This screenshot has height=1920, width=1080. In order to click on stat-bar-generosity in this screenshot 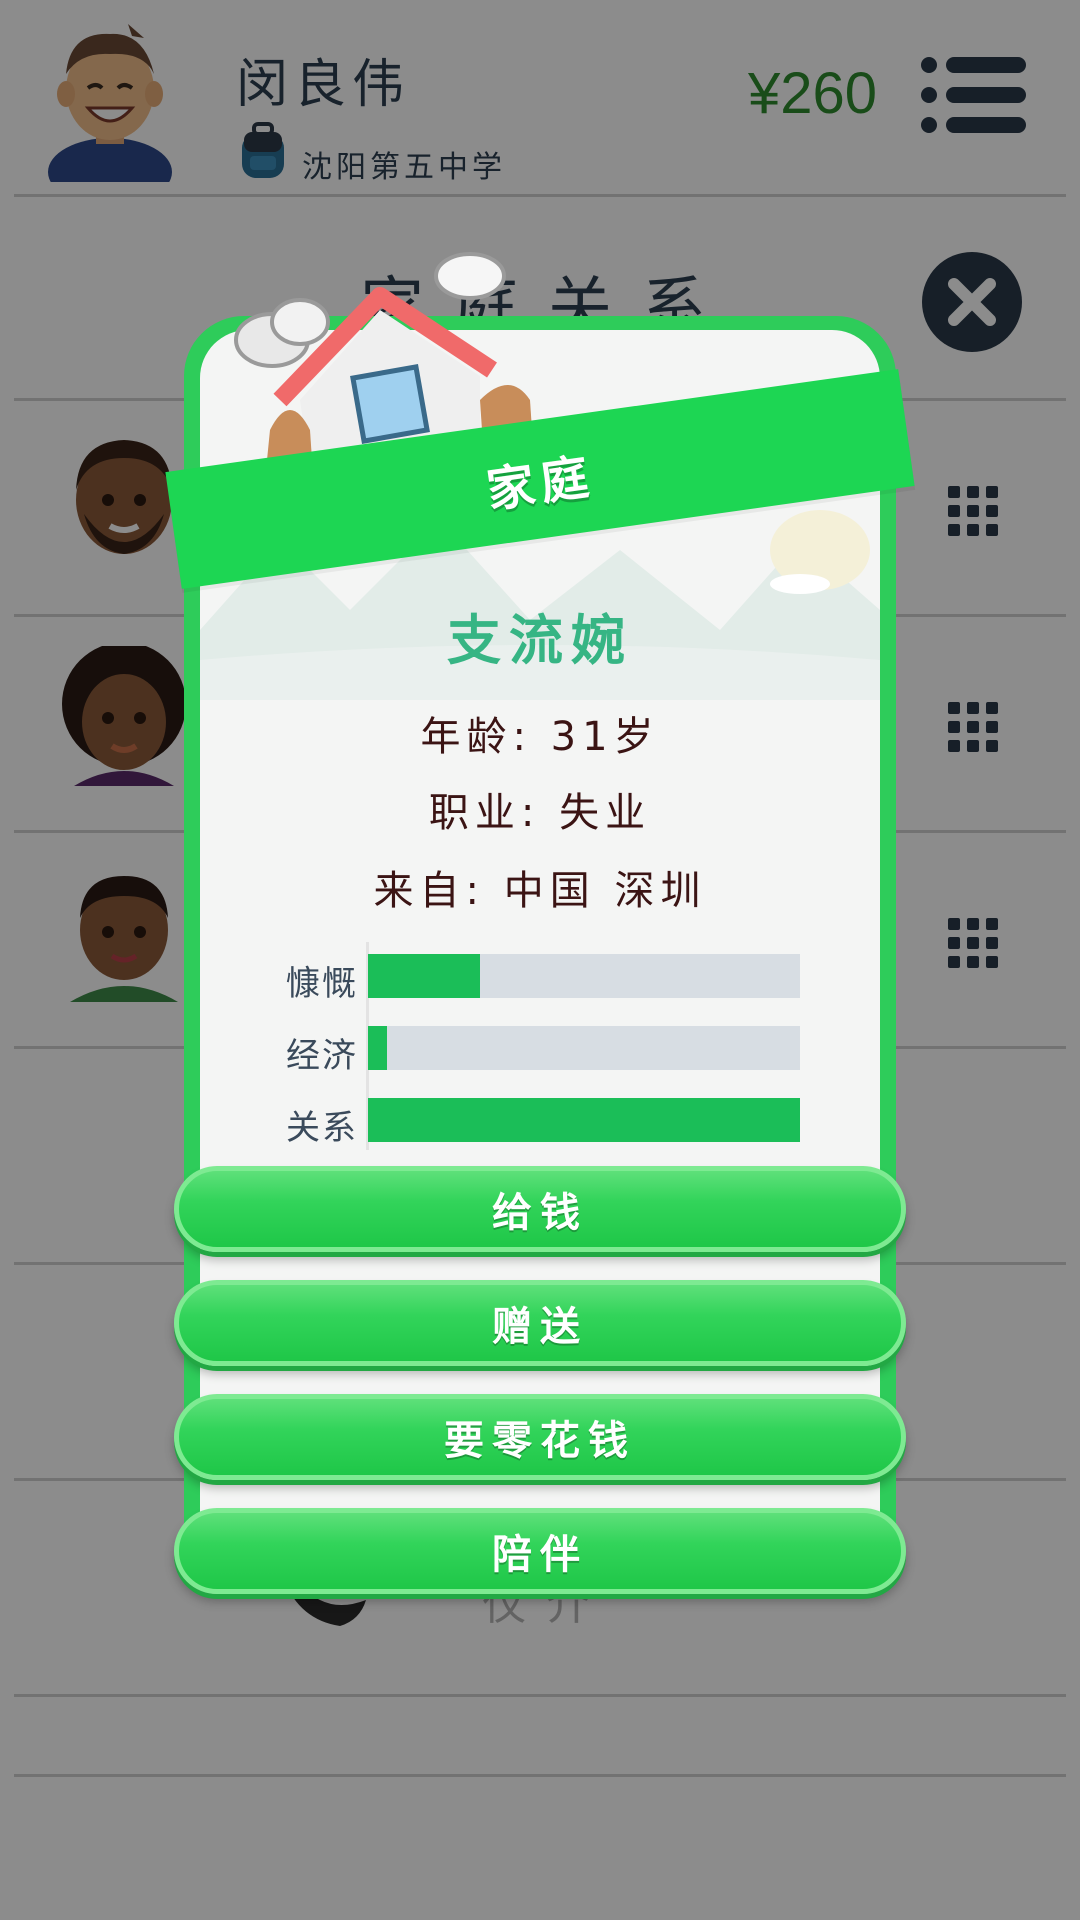, I will do `click(584, 976)`.